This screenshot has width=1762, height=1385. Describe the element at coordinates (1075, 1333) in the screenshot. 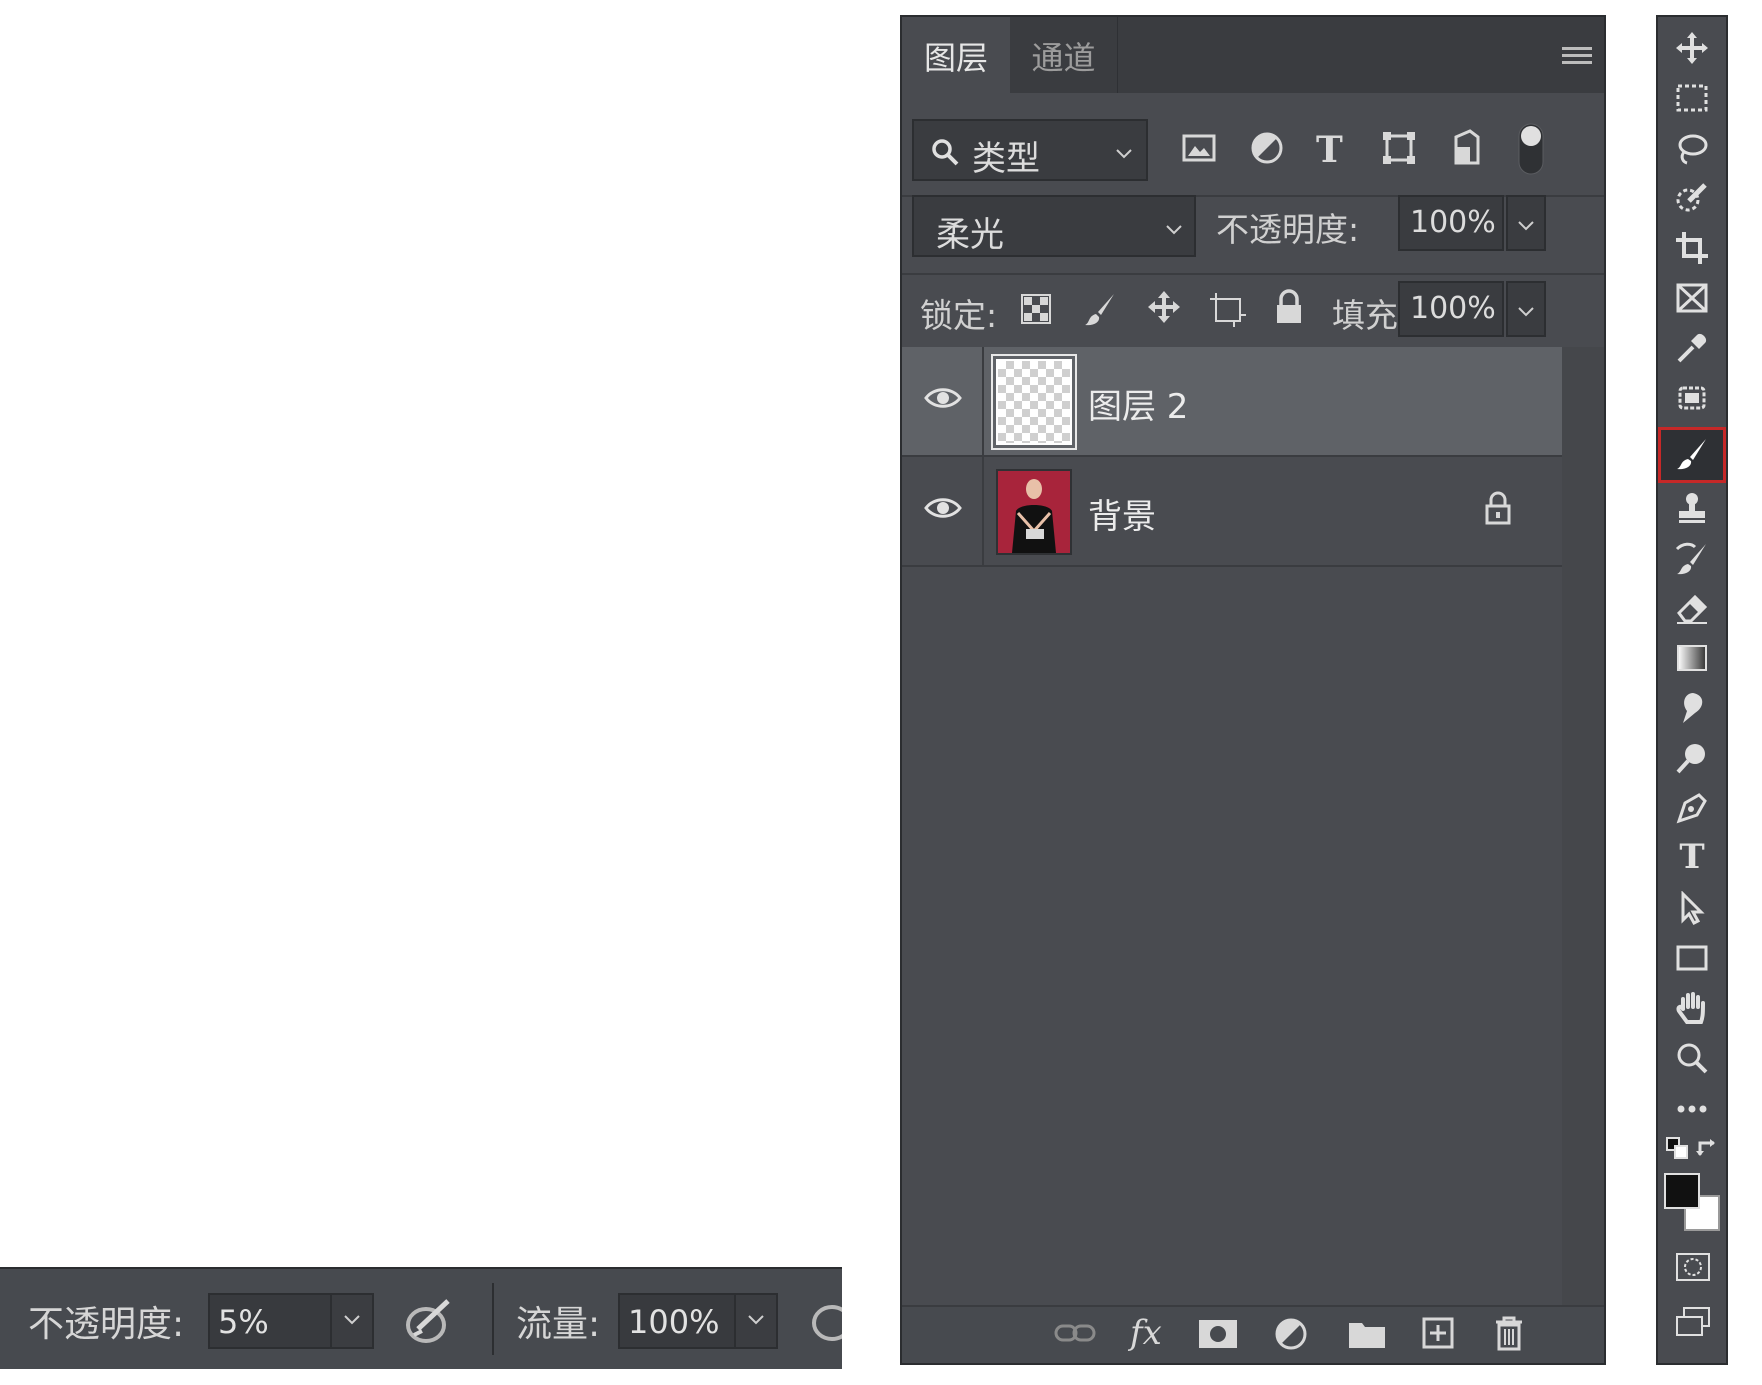

I see `link-icon` at that location.